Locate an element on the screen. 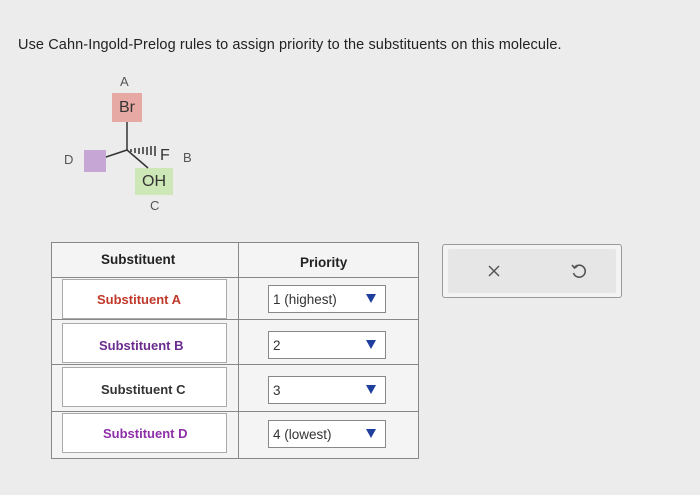  priority-b-value: 2 is located at coordinates (277, 345).